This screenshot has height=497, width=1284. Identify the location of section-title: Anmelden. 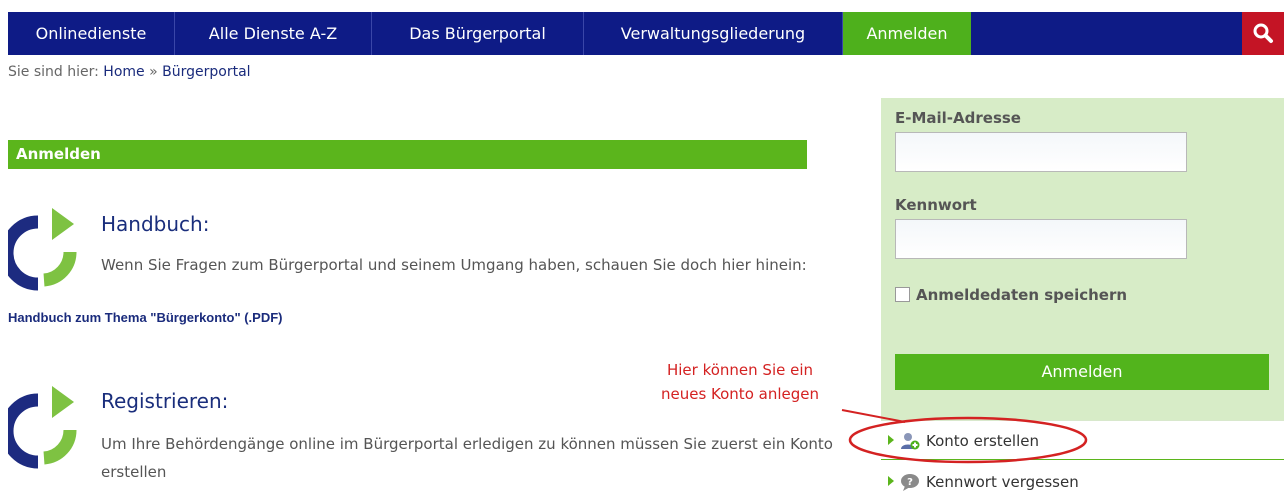
(407, 154).